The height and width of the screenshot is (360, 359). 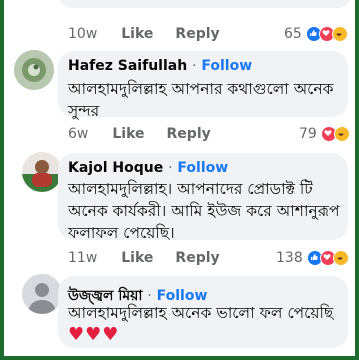 What do you see at coordinates (357, 180) in the screenshot?
I see `frame-border-right` at bounding box center [357, 180].